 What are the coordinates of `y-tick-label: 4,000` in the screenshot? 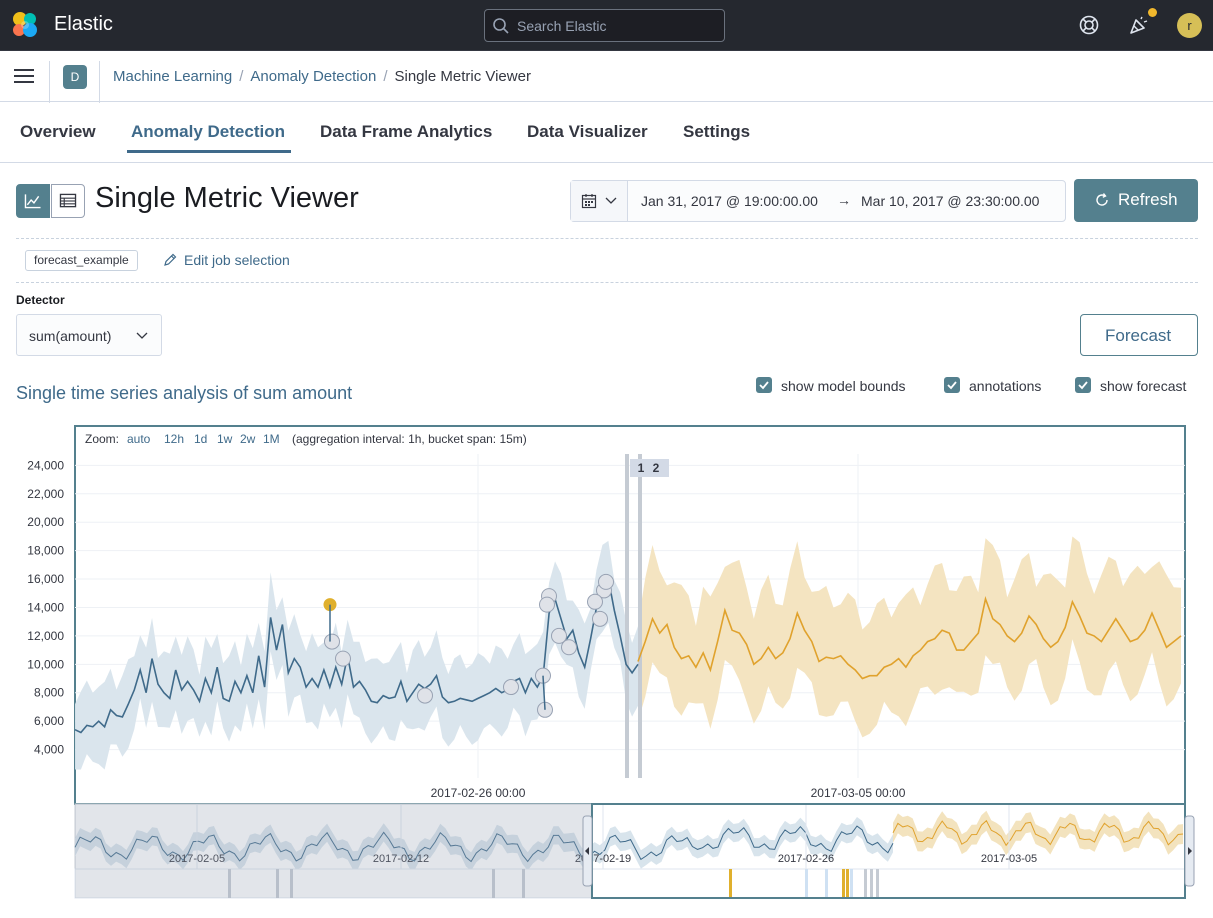 It's located at (49, 750).